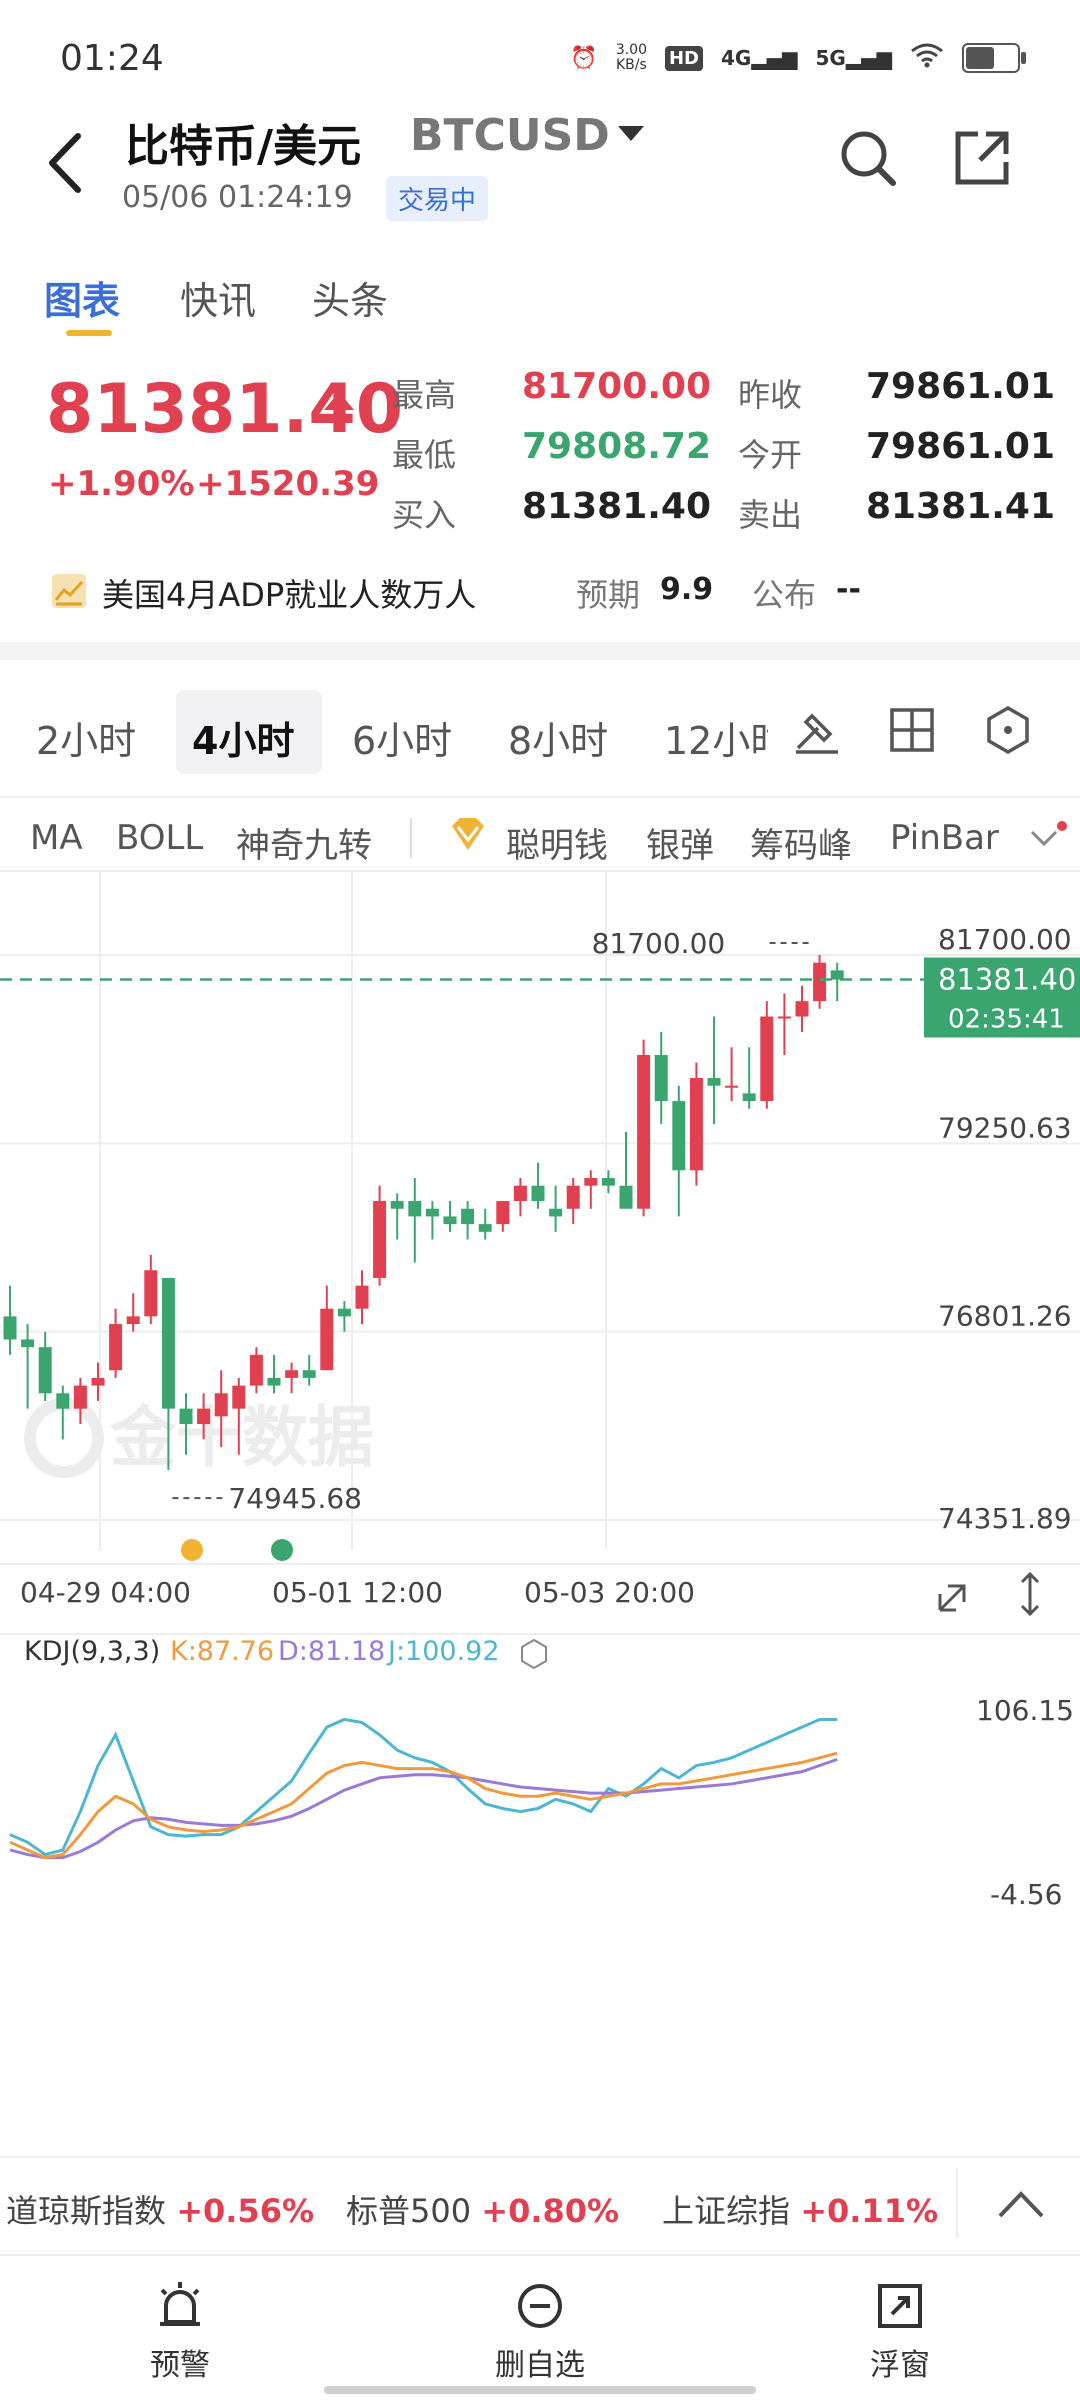 This screenshot has height=2400, width=1080. I want to click on economic-event-title: 美国4月ADP就业人数万人, so click(289, 593).